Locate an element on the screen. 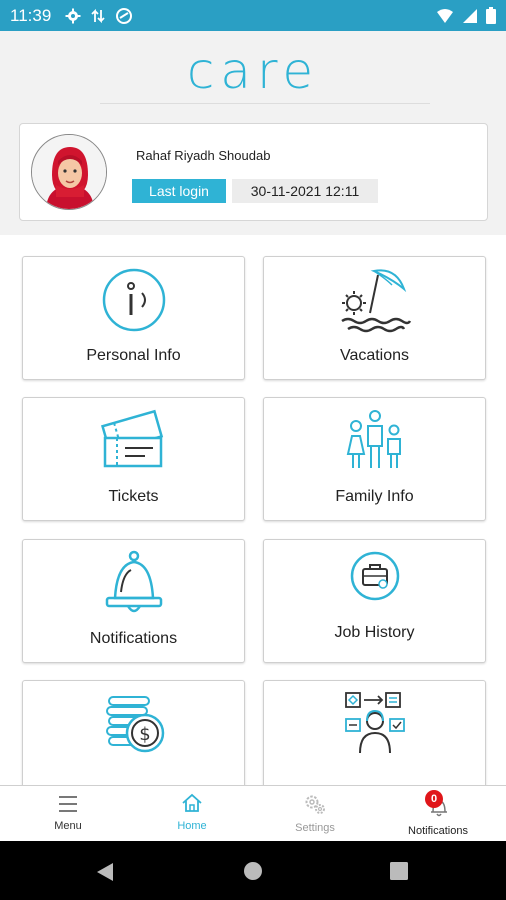 This screenshot has width=506, height=900. tile-job-history: Job History is located at coordinates (374, 601).